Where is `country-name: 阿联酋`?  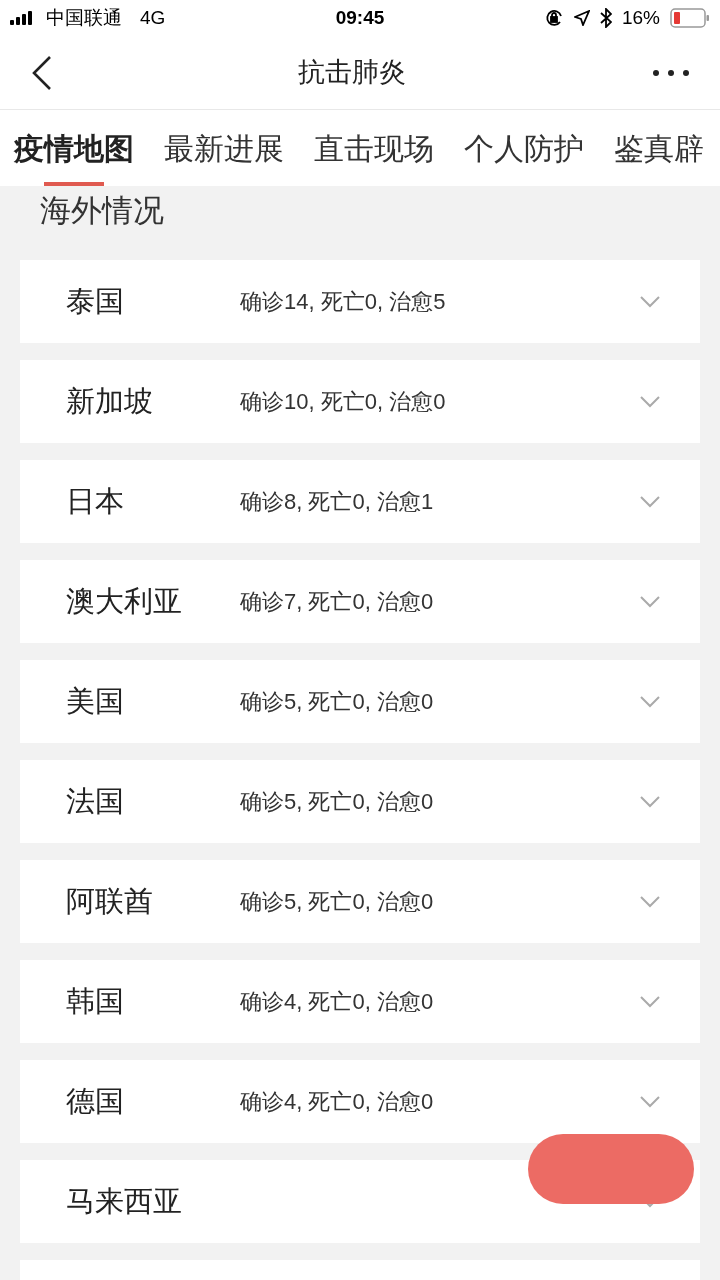 country-name: 阿联酋 is located at coordinates (110, 901).